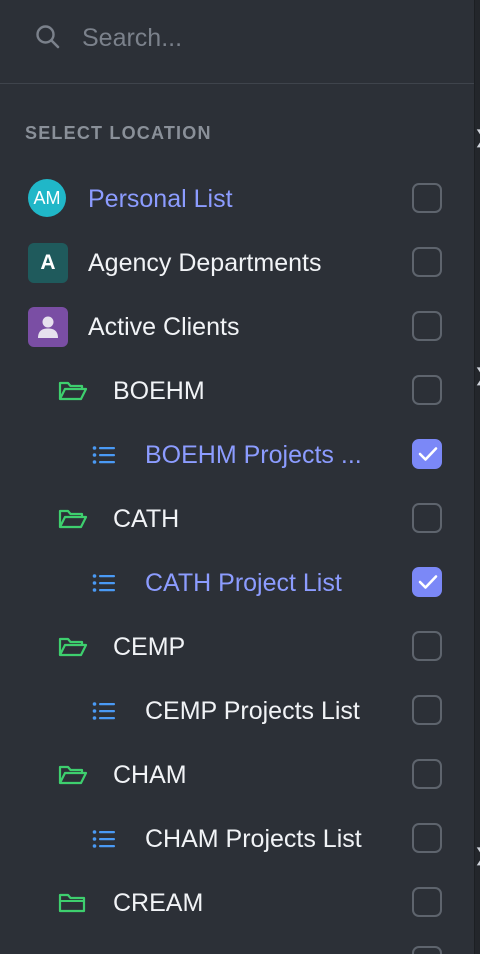 The height and width of the screenshot is (954, 480). What do you see at coordinates (72, 903) in the screenshot?
I see `folder-closed-icon` at bounding box center [72, 903].